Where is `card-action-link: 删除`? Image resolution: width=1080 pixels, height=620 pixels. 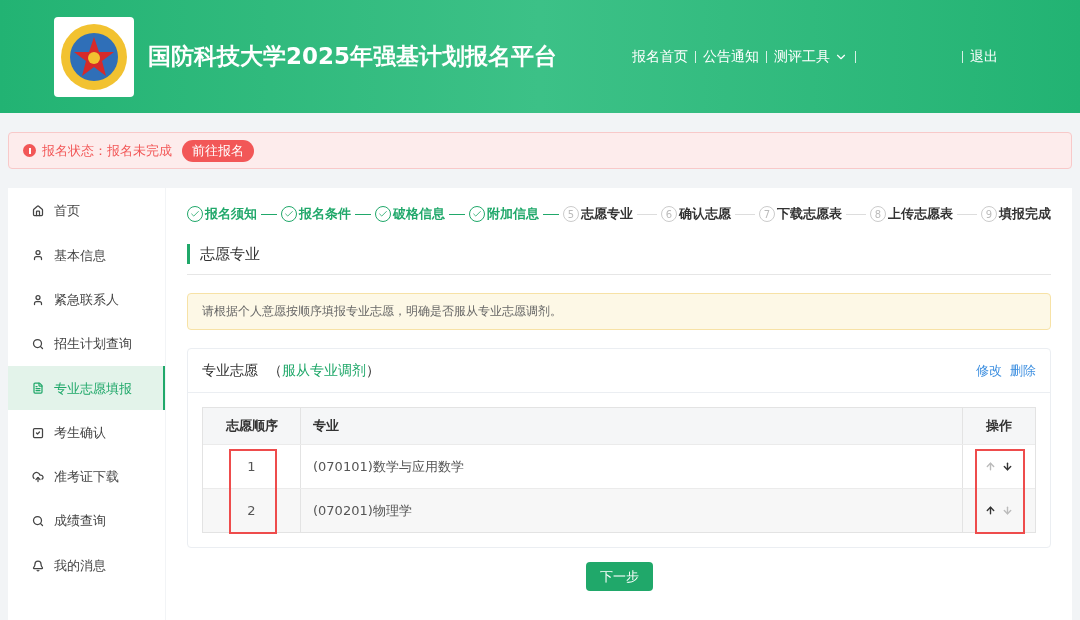 card-action-link: 删除 is located at coordinates (1023, 370).